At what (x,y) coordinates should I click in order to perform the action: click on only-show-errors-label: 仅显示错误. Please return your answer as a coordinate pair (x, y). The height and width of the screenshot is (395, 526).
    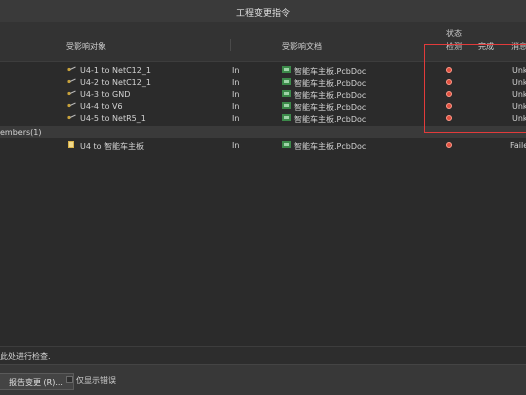
    Looking at the image, I should click on (96, 380).